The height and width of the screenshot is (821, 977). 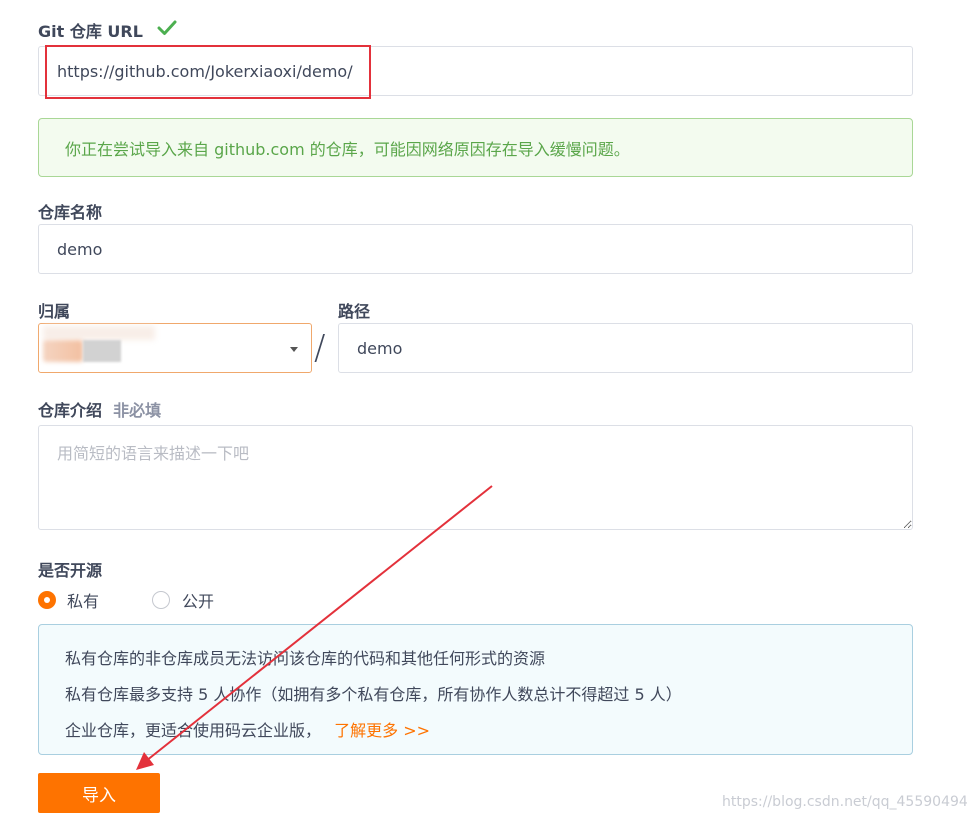 What do you see at coordinates (314, 627) in the screenshot?
I see `annotation-arrow` at bounding box center [314, 627].